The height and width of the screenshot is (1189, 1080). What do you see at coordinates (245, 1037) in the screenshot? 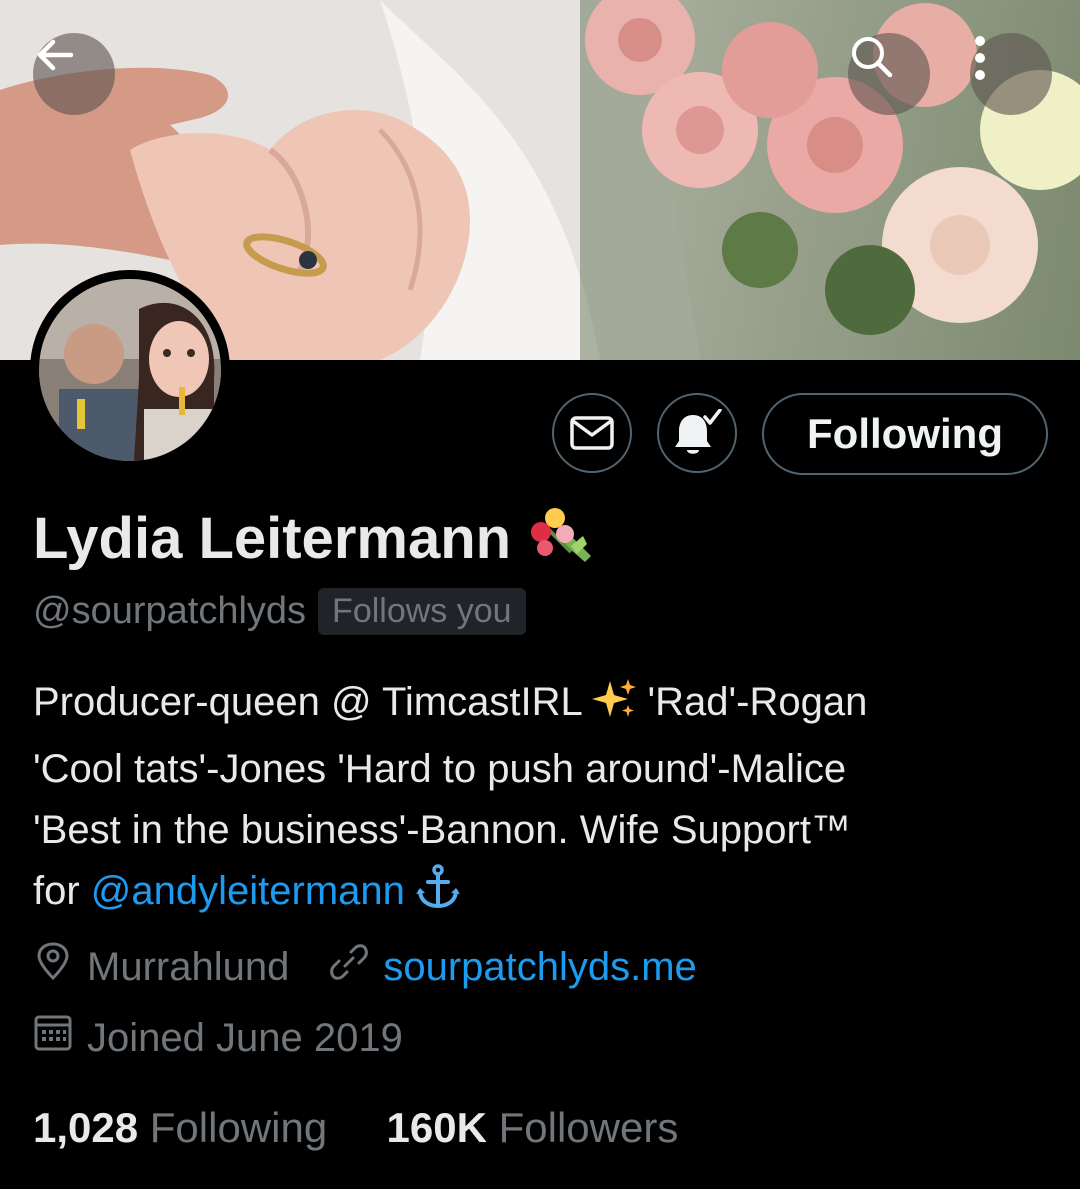
I see `joined-date: Joined June 2019` at bounding box center [245, 1037].